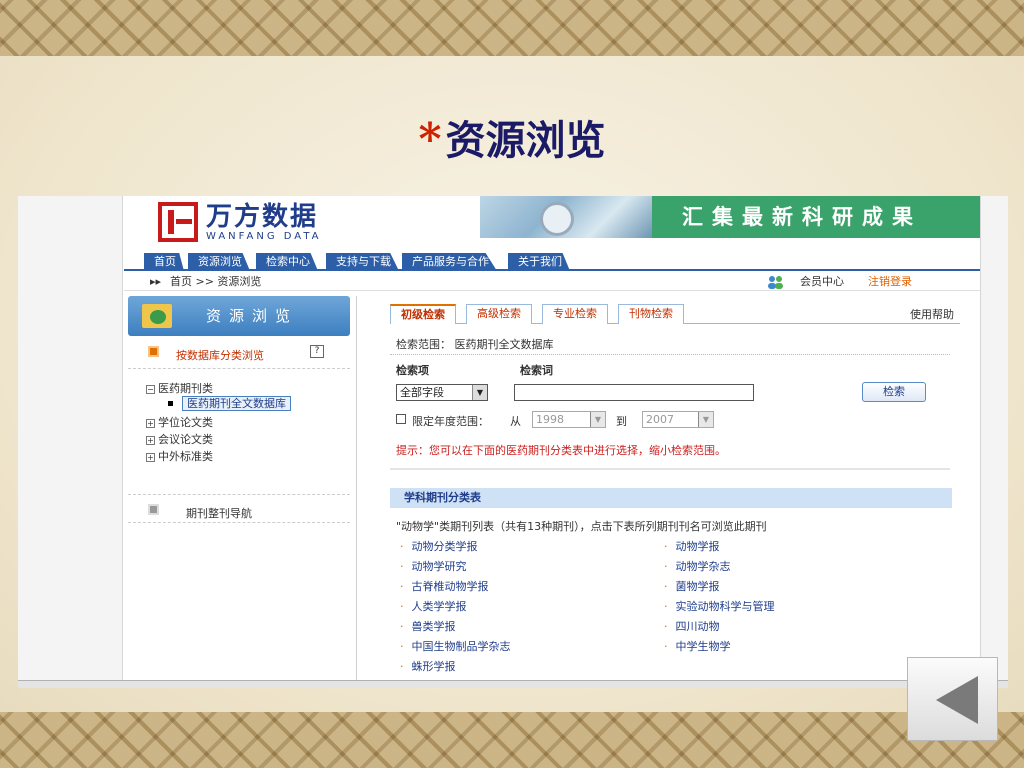  What do you see at coordinates (697, 546) in the screenshot?
I see `journal-title: 动物学报` at bounding box center [697, 546].